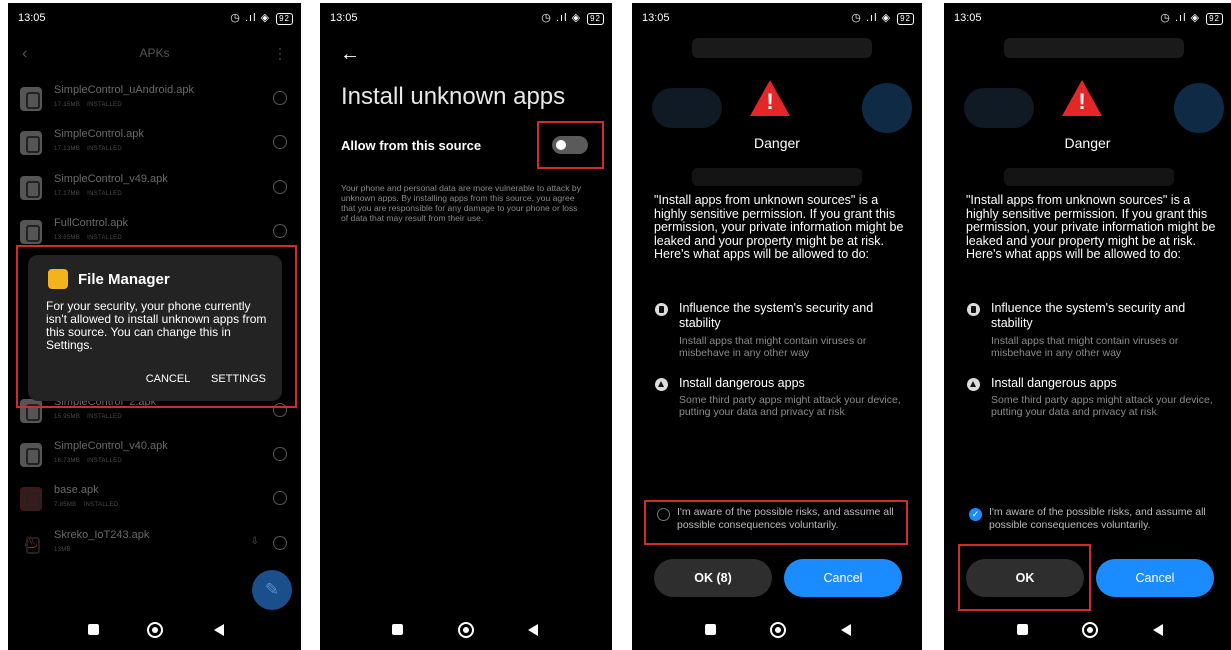 The image size is (1231, 650). Describe the element at coordinates (67, 194) in the screenshot. I see `file-size: 17.17MB` at that location.